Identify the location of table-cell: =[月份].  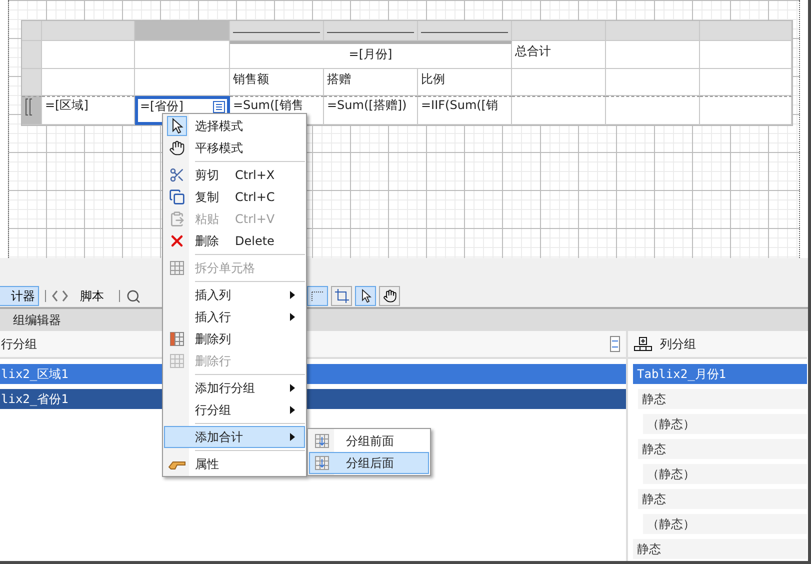
(371, 55).